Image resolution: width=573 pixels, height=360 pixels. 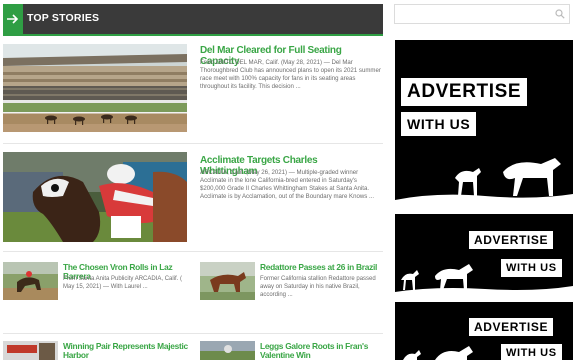 What do you see at coordinates (193, 35) in the screenshot?
I see `header-rule` at bounding box center [193, 35].